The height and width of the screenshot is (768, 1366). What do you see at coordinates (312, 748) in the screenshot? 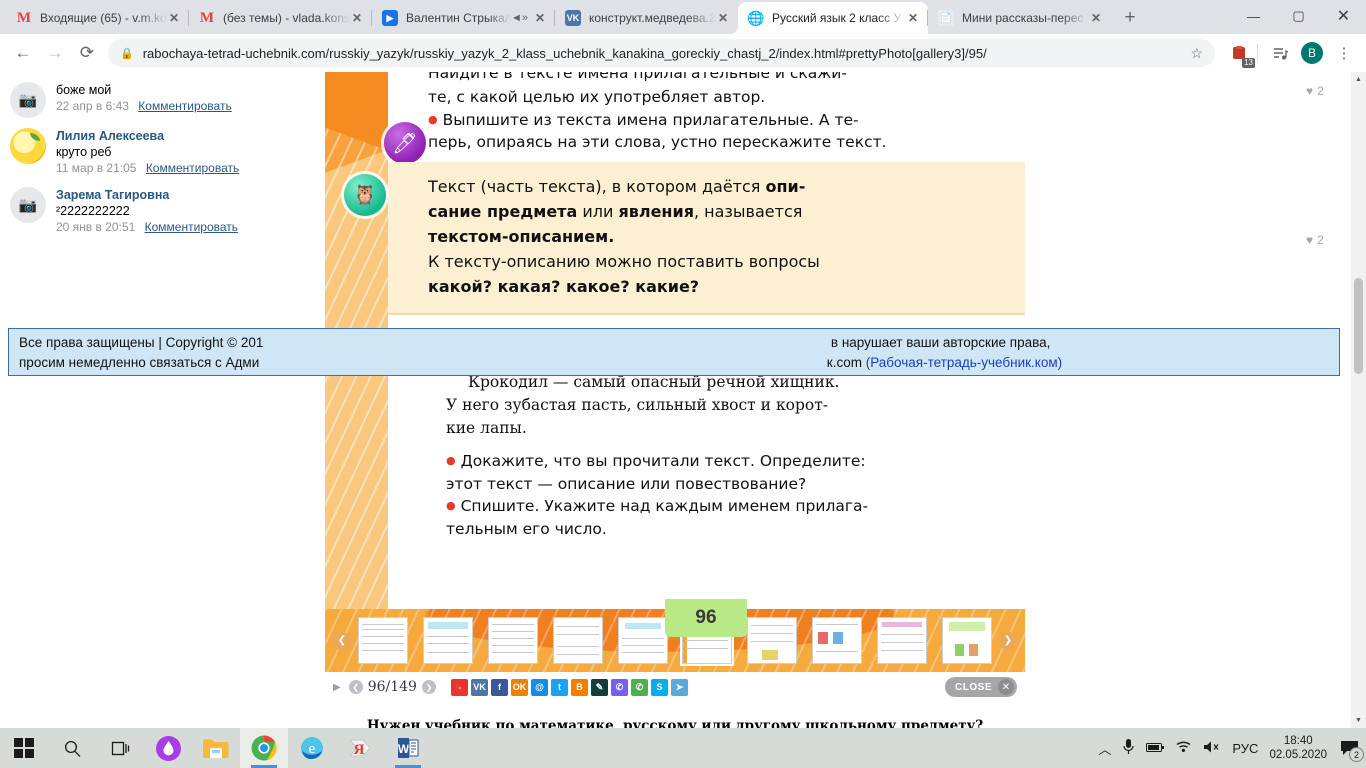
I see `internet-explorer-icon: e` at bounding box center [312, 748].